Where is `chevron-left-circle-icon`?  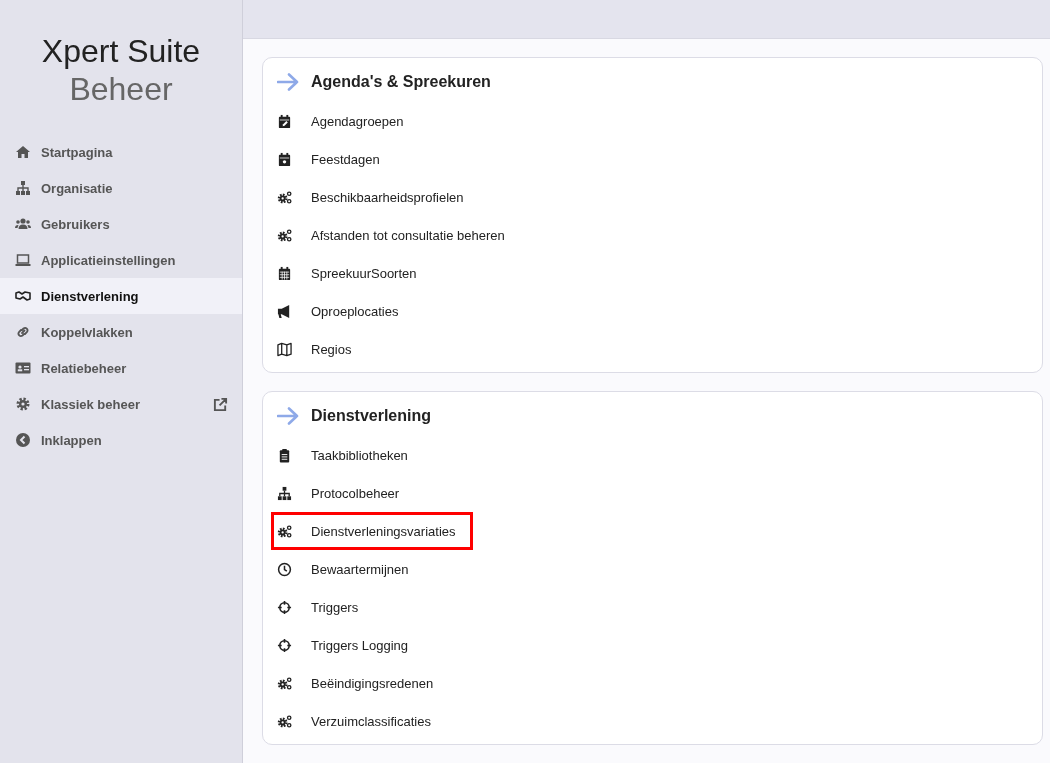
chevron-left-circle-icon is located at coordinates (23, 440).